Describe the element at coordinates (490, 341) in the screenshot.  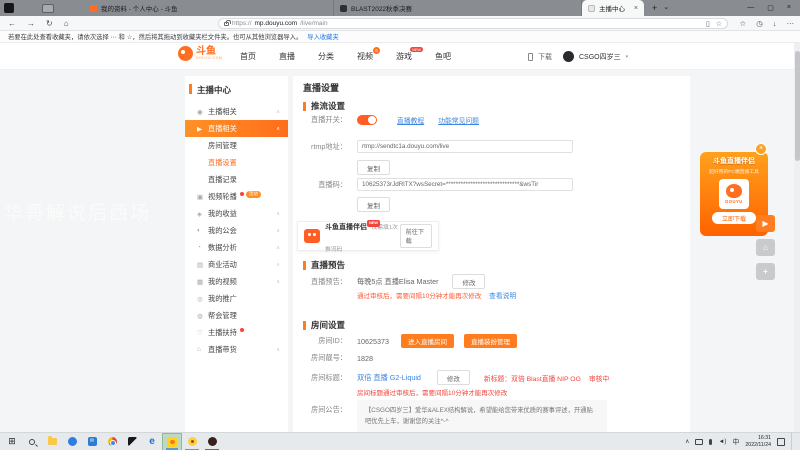
I see `decorate-manage-button: 直播装扮管理` at that location.